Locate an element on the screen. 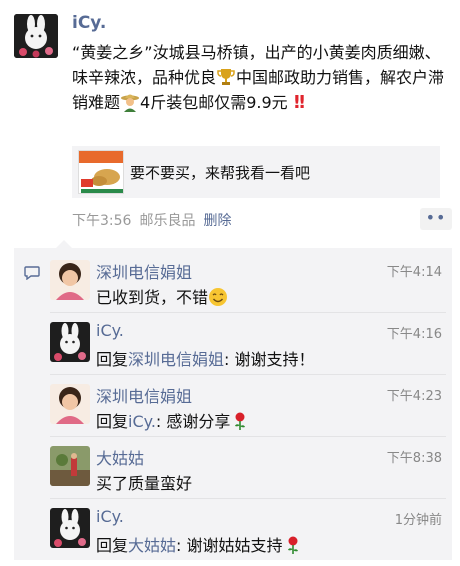  comment-text: 已收到货，不错 is located at coordinates (162, 296).